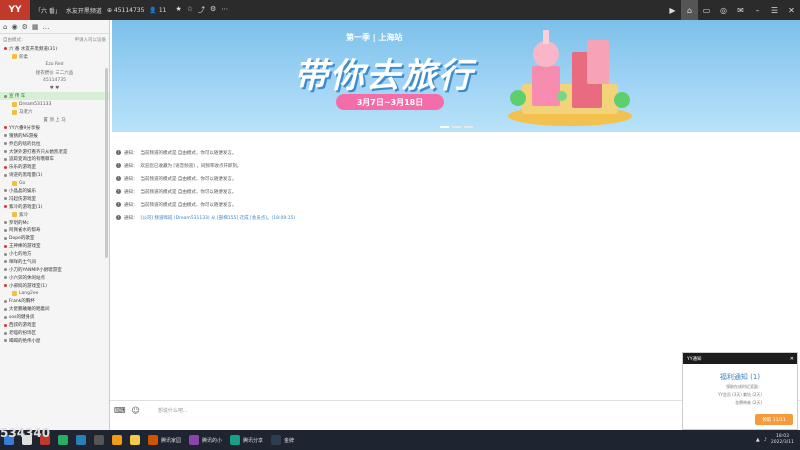 The image size is (800, 450). Describe the element at coordinates (757, 10) in the screenshot. I see `minimize-icon: –` at that location.